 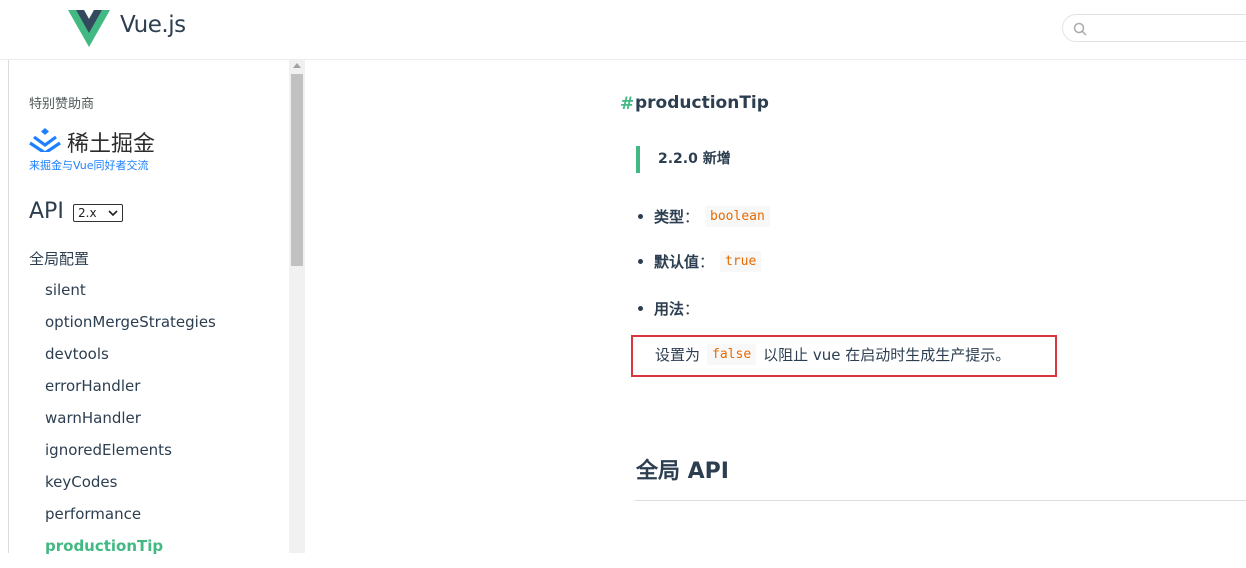 What do you see at coordinates (111, 144) in the screenshot?
I see `sponsor-name: 稀土掘金` at bounding box center [111, 144].